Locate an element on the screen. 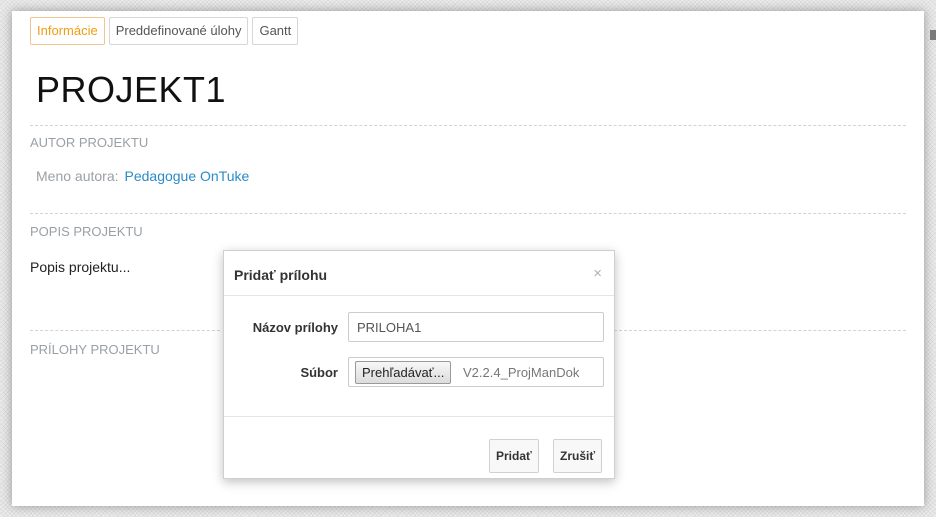 This screenshot has height=517, width=936. file-picker: Prehľadávať... V2.2.4_ProjManDok is located at coordinates (476, 372).